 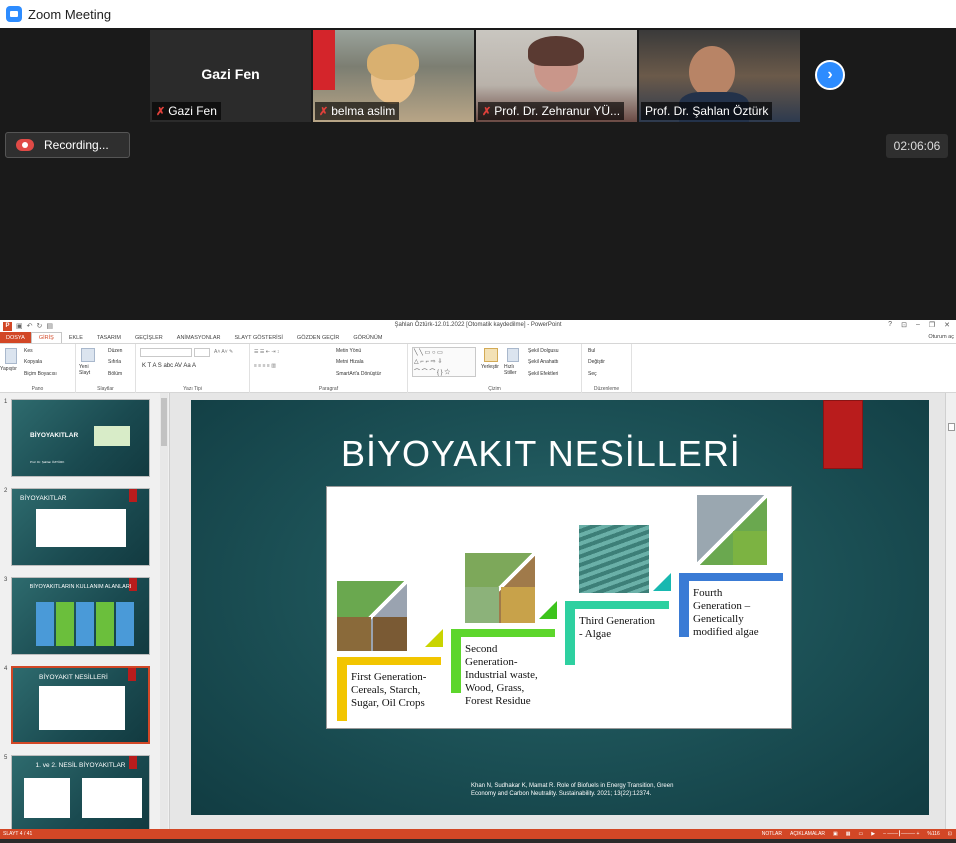 What do you see at coordinates (596, 362) in the screenshot?
I see `replace-button: Değiştir` at bounding box center [596, 362].